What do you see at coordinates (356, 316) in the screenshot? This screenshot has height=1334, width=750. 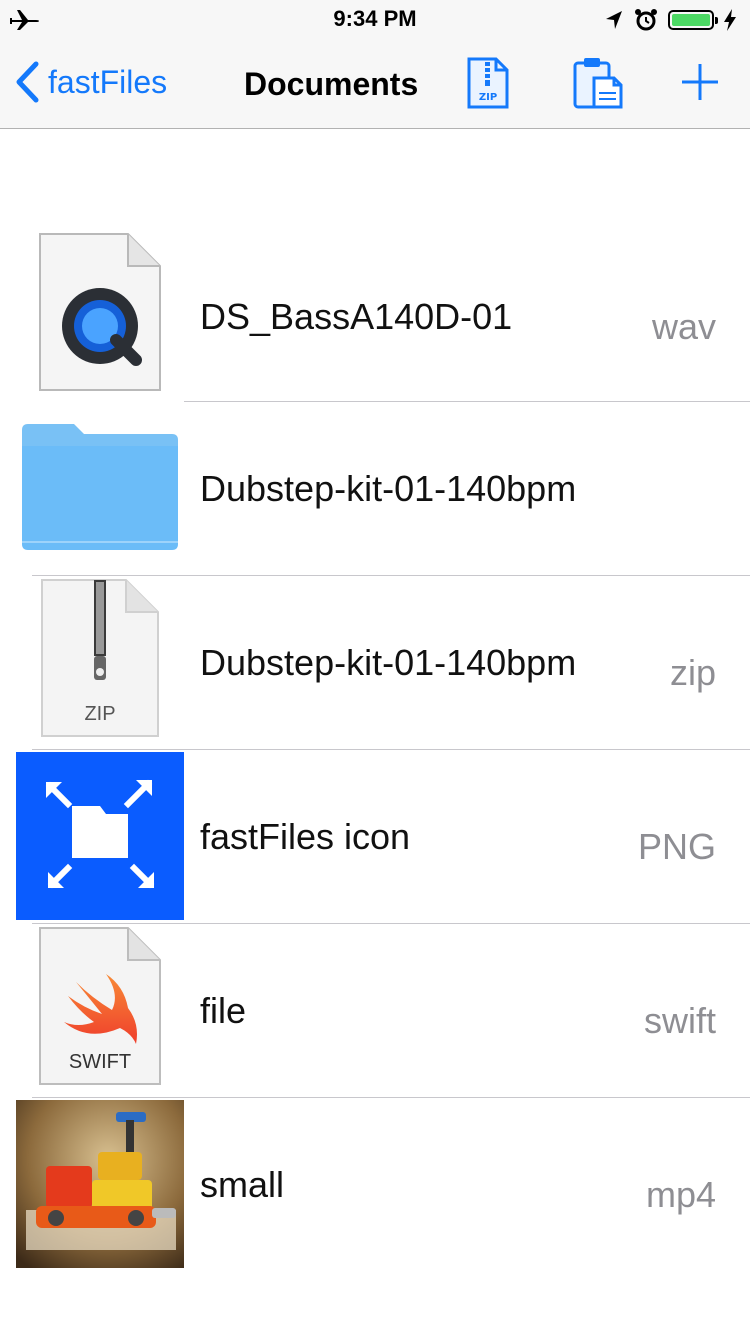 I see `file-name: DS_BassA140D-01` at bounding box center [356, 316].